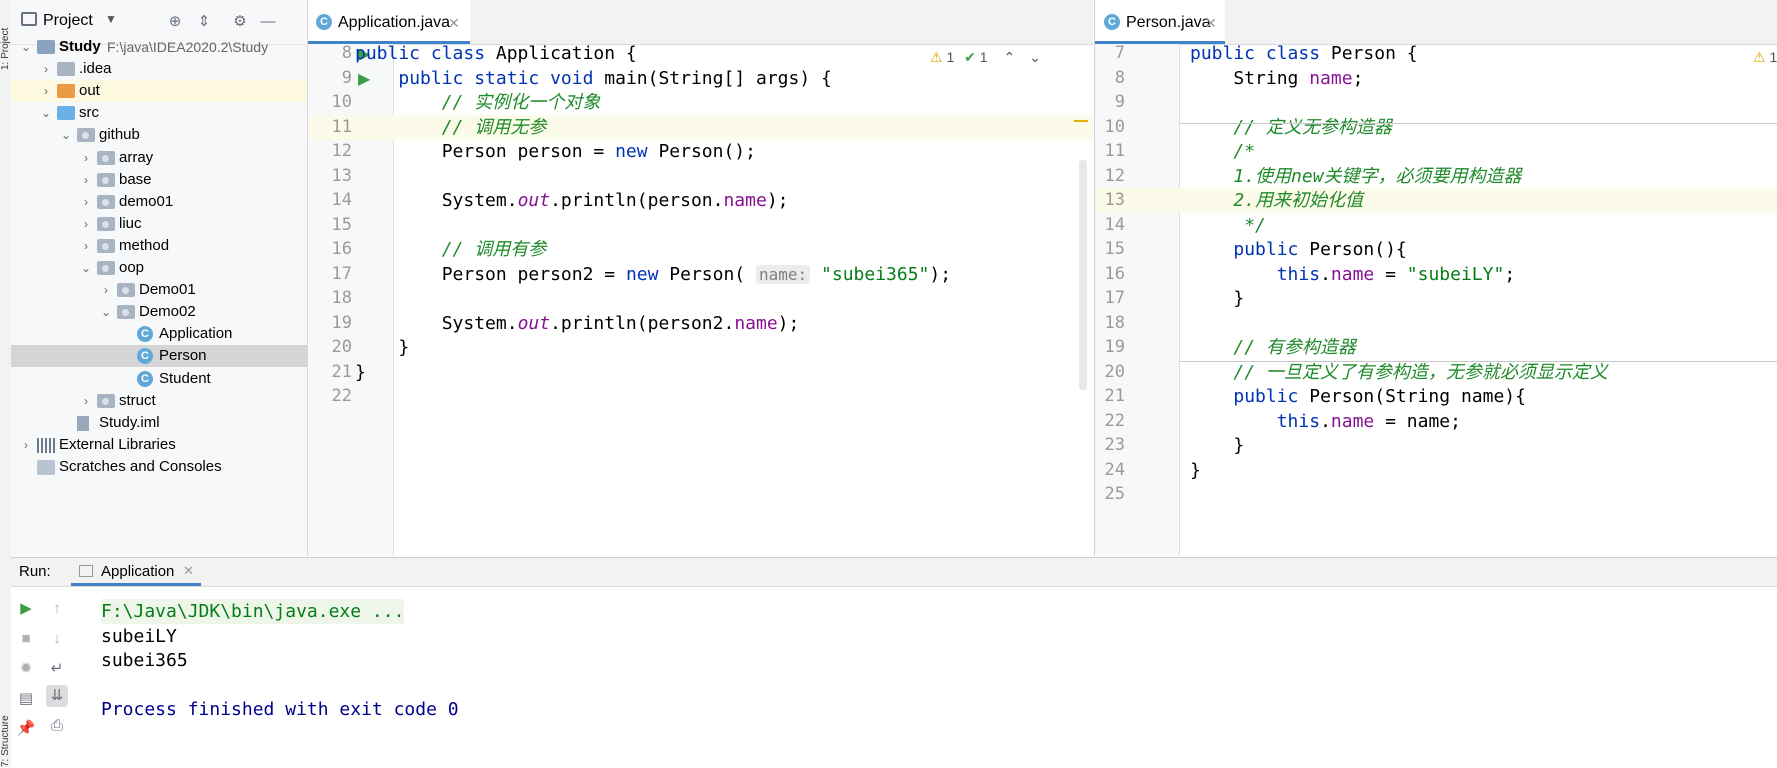  Describe the element at coordinates (1765, 57) in the screenshot. I see `inspection-widget: ⚠ 1` at that location.